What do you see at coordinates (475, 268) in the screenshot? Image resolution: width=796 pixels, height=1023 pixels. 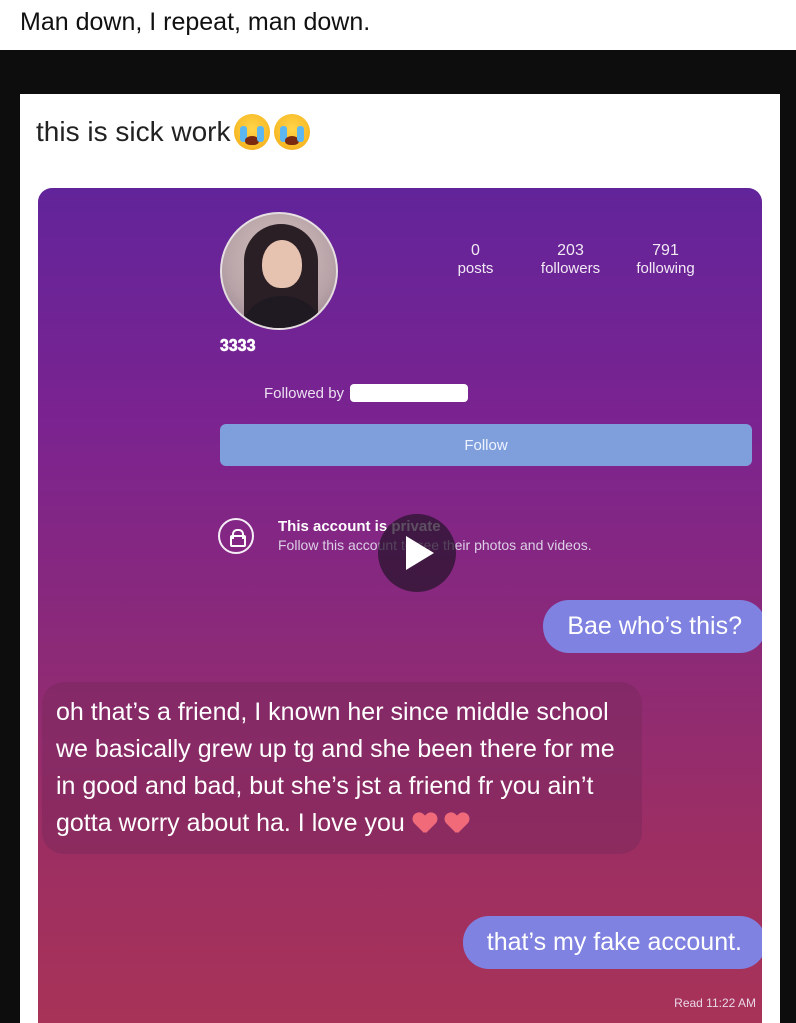 I see `stat-posts-label: posts` at bounding box center [475, 268].